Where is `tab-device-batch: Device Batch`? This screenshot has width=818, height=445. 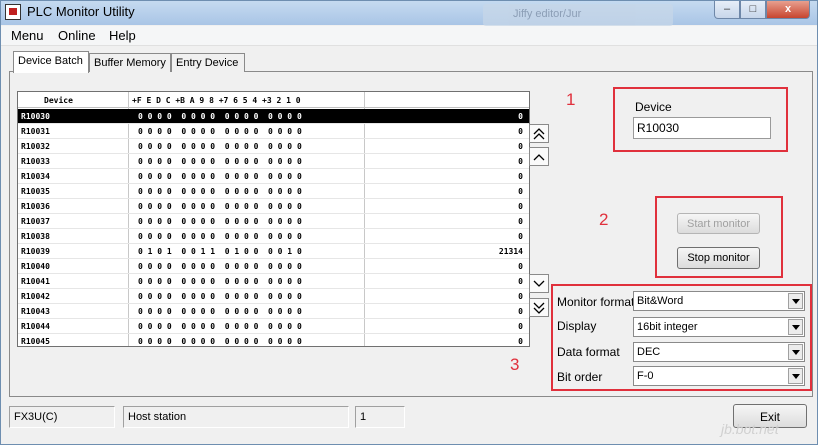 tab-device-batch: Device Batch is located at coordinates (51, 62).